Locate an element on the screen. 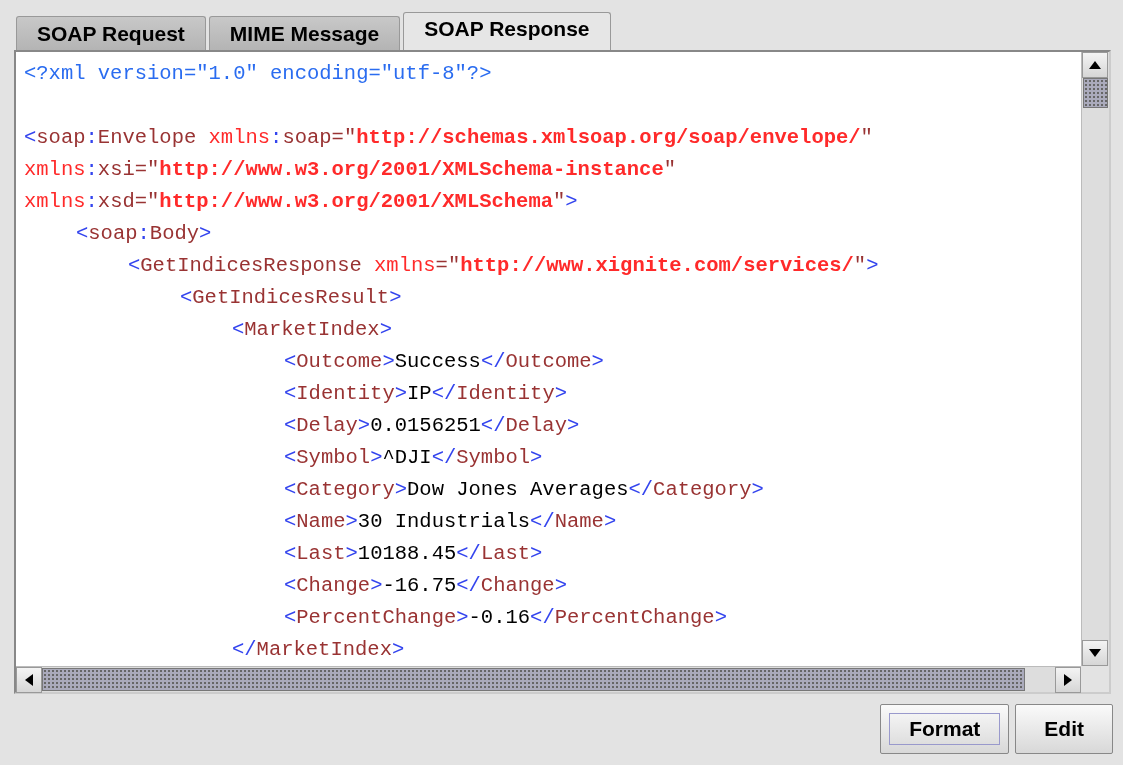  code-line: <Category>Dow Jones Averages</Category> is located at coordinates (524, 490).